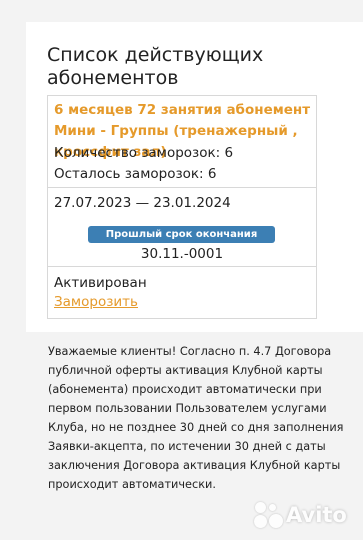 This screenshot has width=363, height=540. I want to click on subscription-status: Активирован, so click(100, 283).